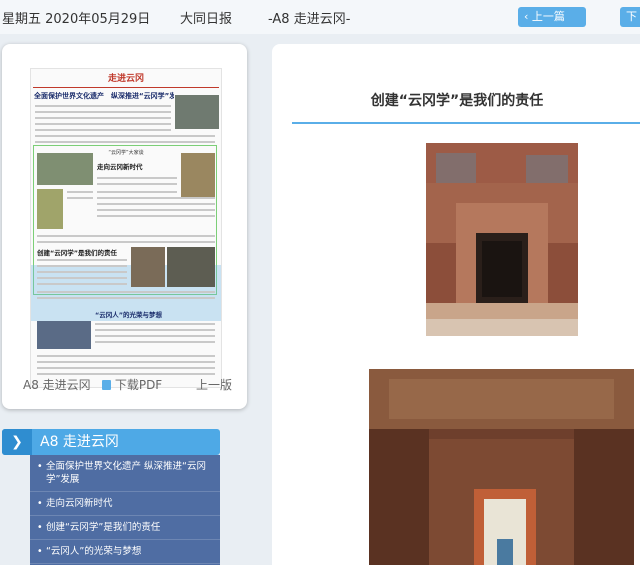  Describe the element at coordinates (76, 19) in the screenshot. I see `issue-date: 星期五 2020年05月29日` at that location.